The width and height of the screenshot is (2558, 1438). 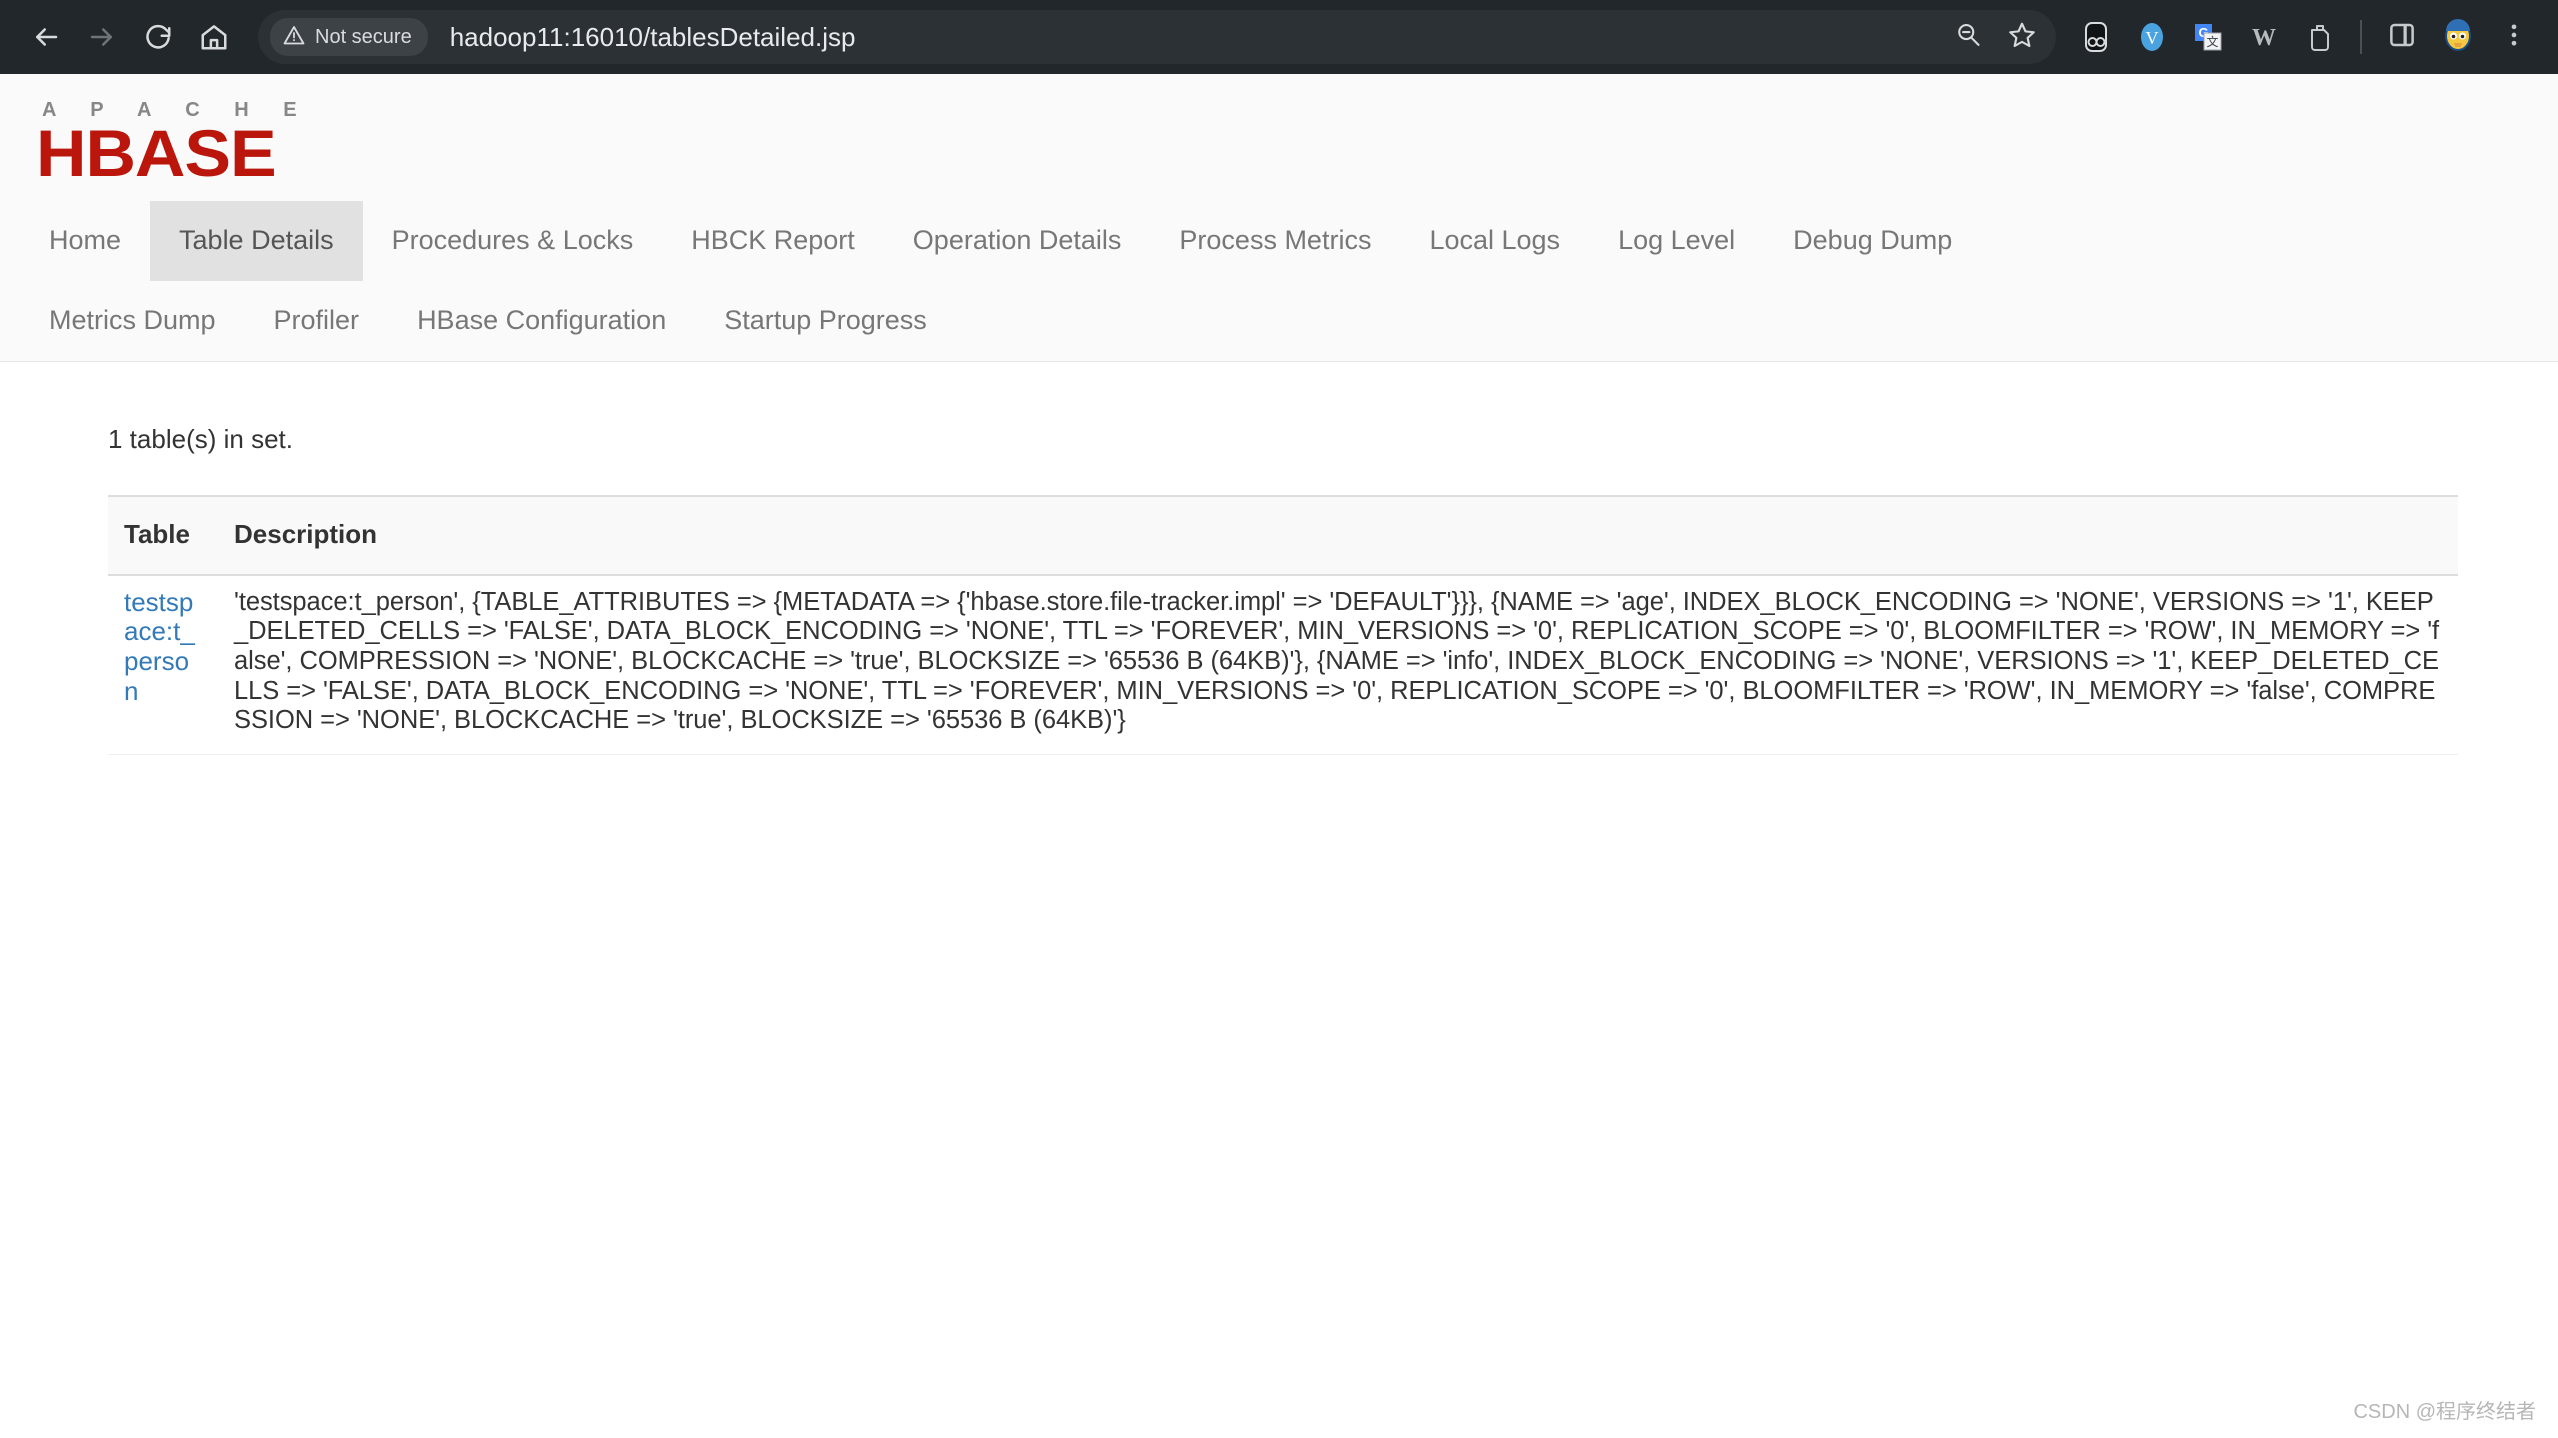 I want to click on nav-item-profiler: Profiler, so click(x=317, y=321).